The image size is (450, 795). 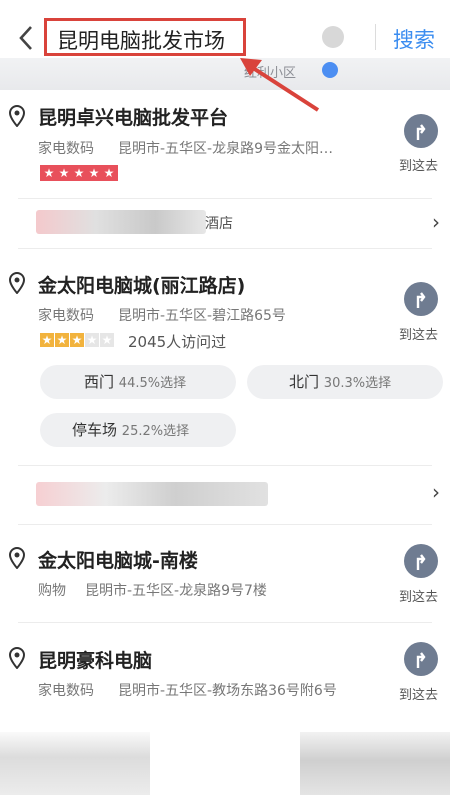 What do you see at coordinates (304, 382) in the screenshot?
I see `chip-name: 北门` at bounding box center [304, 382].